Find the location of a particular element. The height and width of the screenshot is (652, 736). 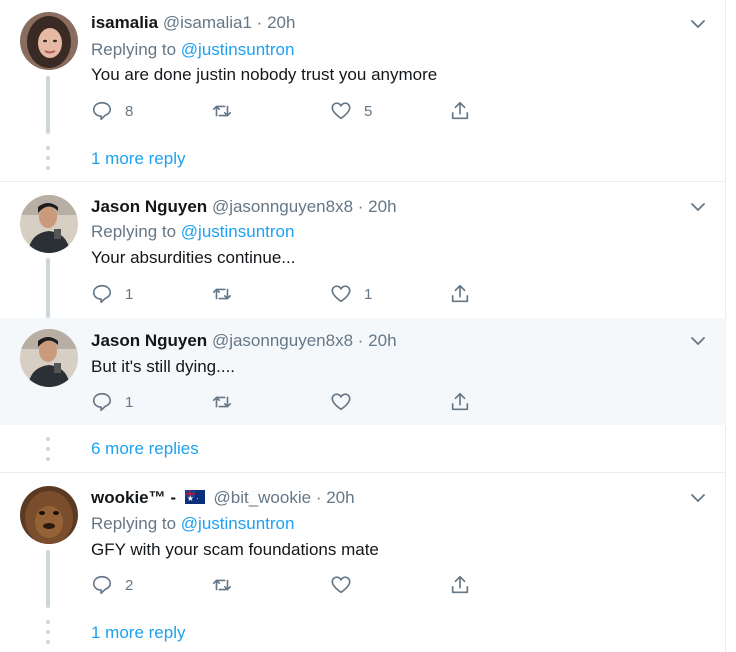

display-name: wookie™ - is located at coordinates (133, 497).